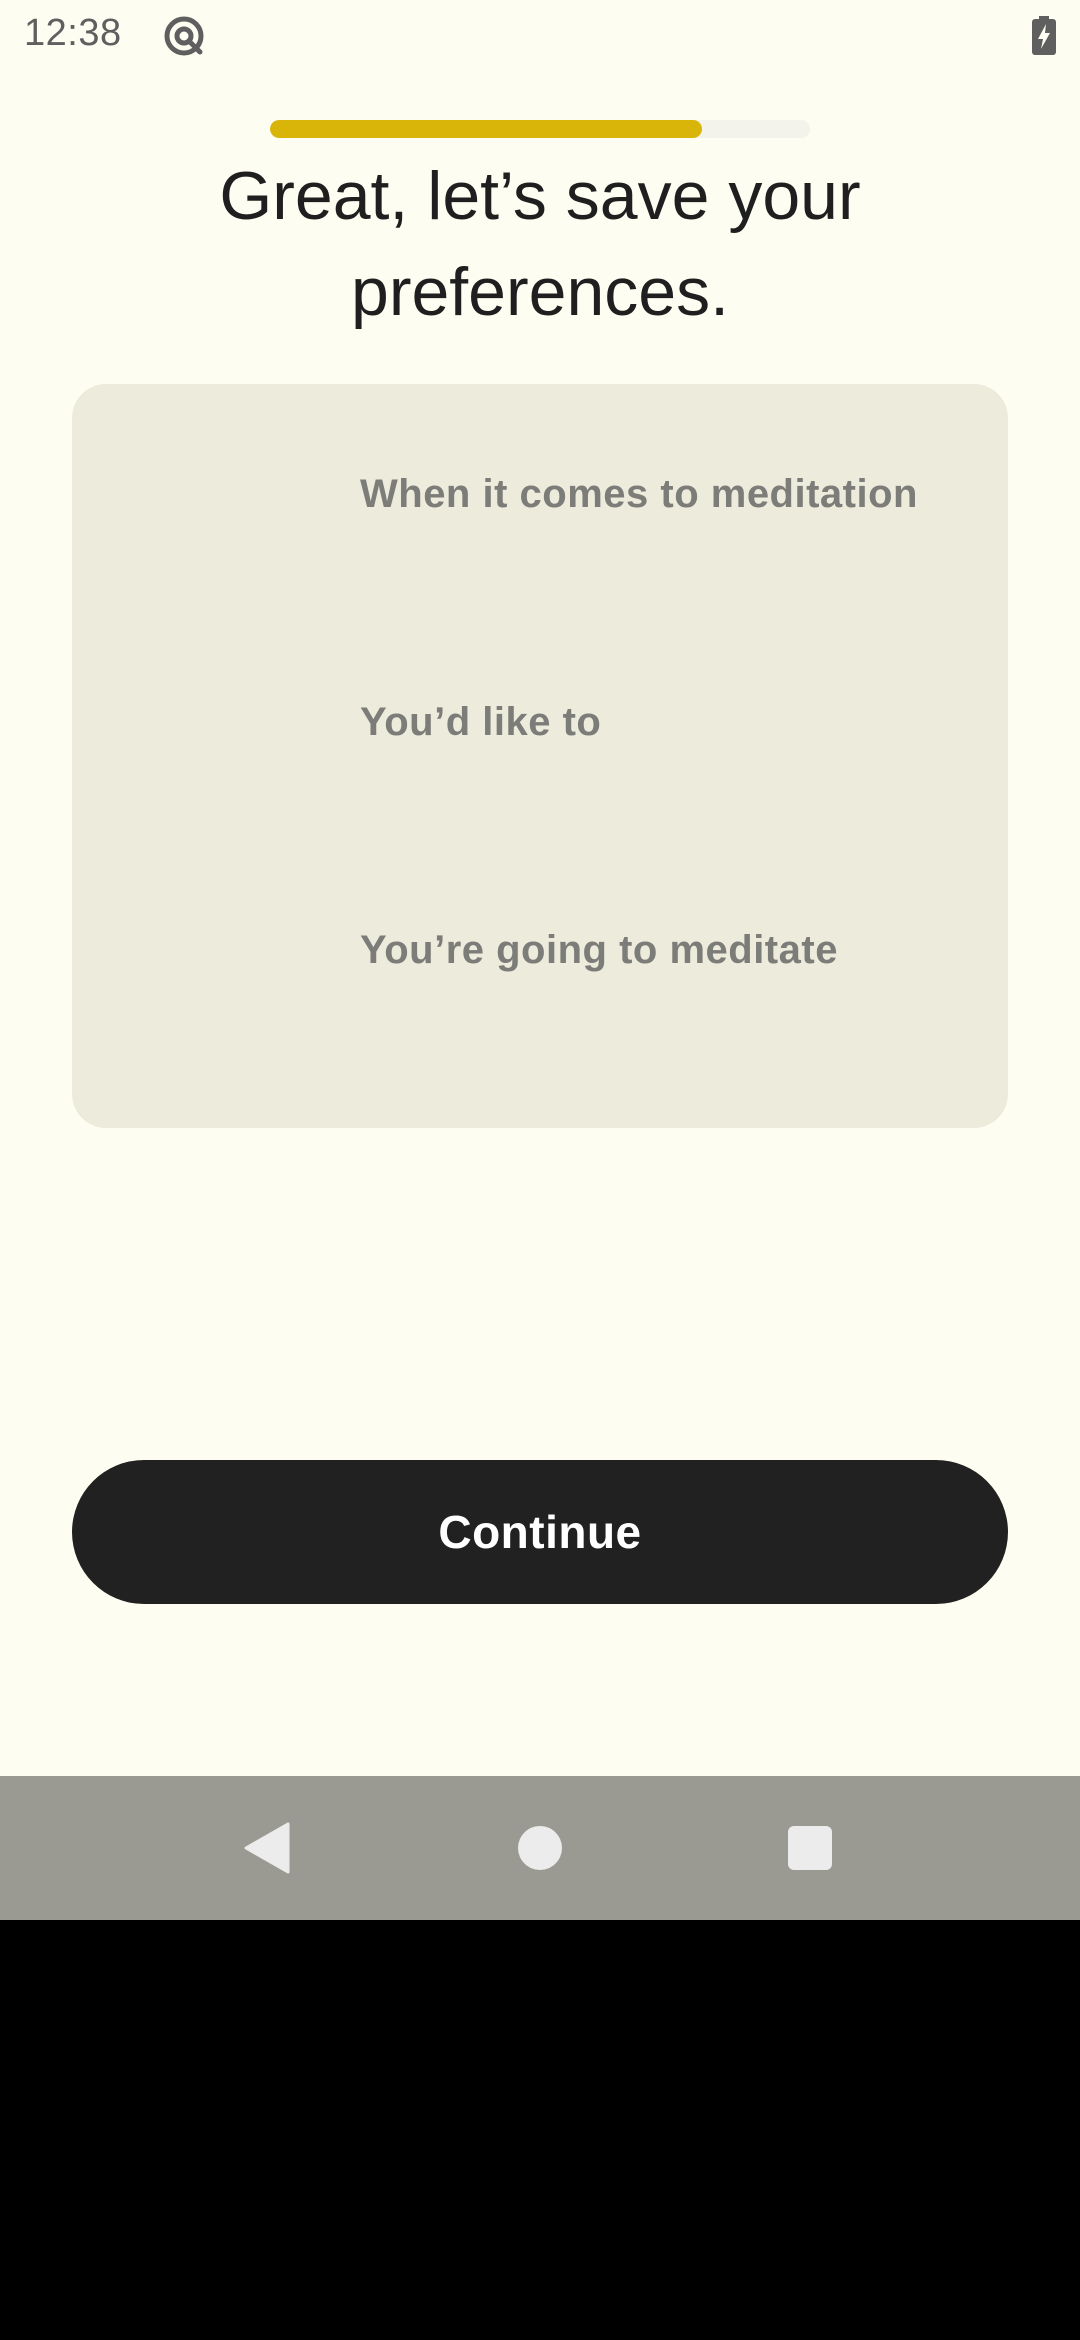 The image size is (1080, 2340). What do you see at coordinates (540, 36) in the screenshot?
I see `status-bar: 12:38` at bounding box center [540, 36].